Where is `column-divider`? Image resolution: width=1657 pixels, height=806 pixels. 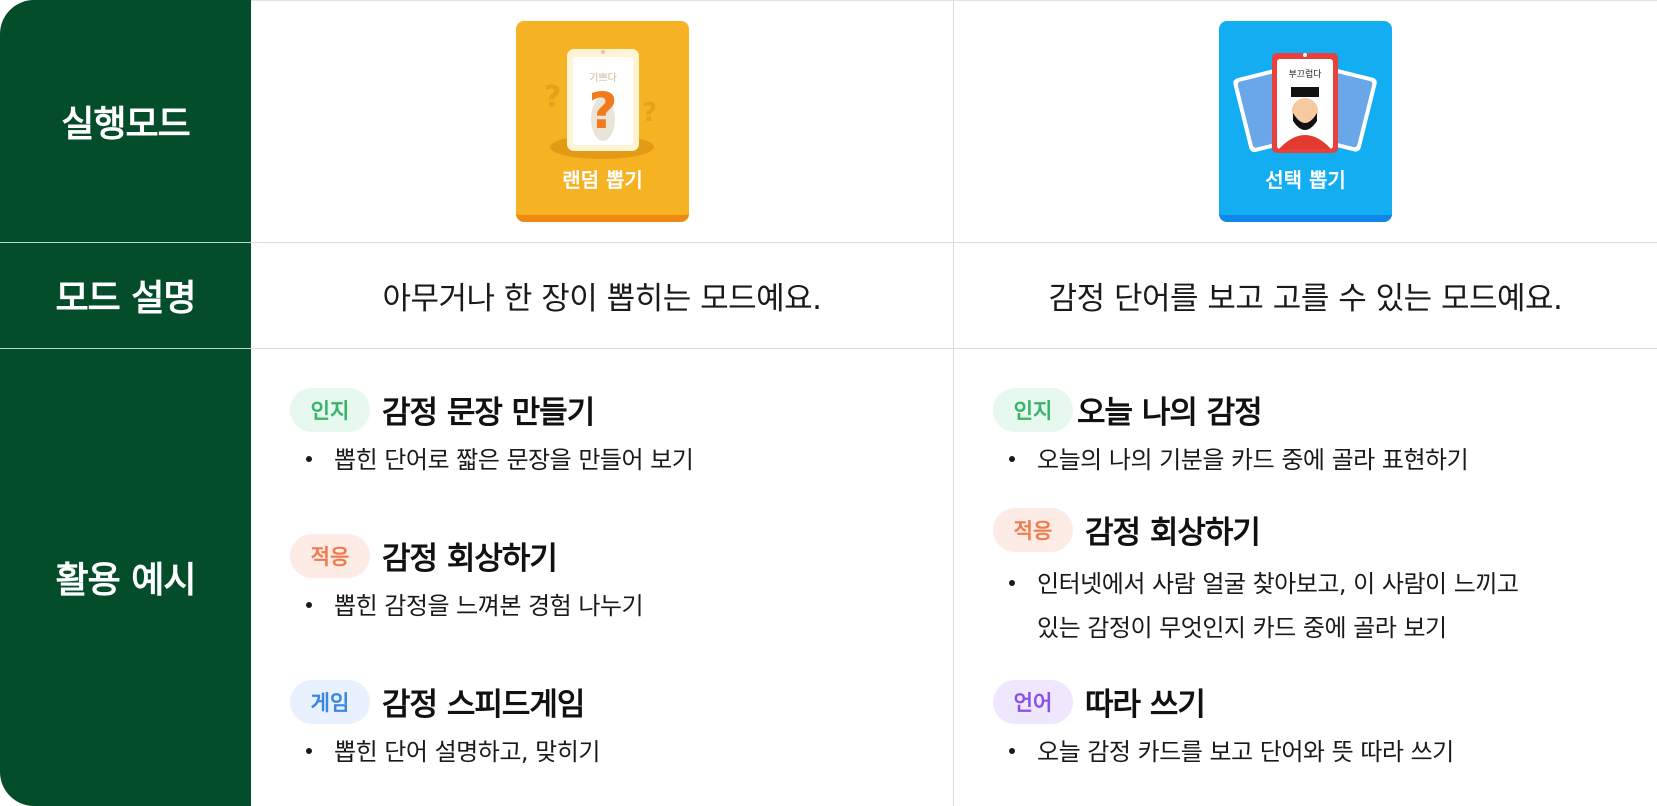 column-divider is located at coordinates (953, 403).